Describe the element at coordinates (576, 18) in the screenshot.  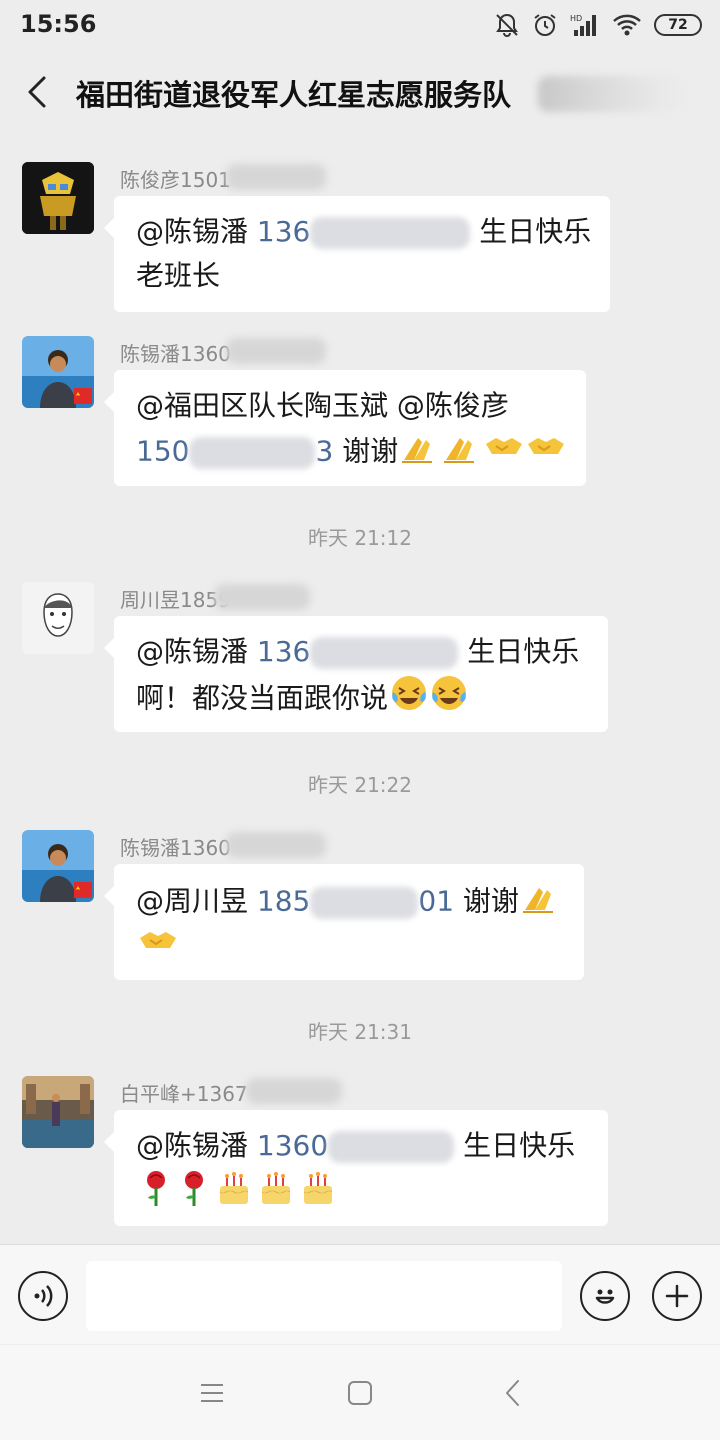
I see `svg-text: HD` at that location.